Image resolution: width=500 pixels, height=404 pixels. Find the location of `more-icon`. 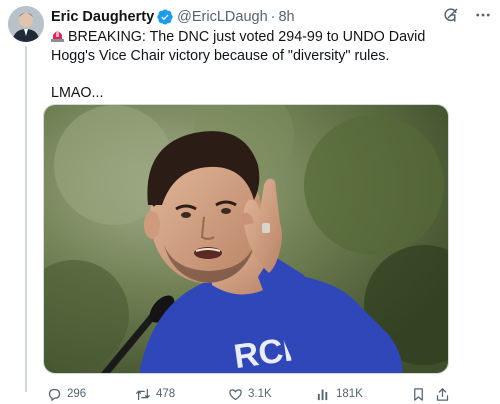

more-icon is located at coordinates (483, 17).